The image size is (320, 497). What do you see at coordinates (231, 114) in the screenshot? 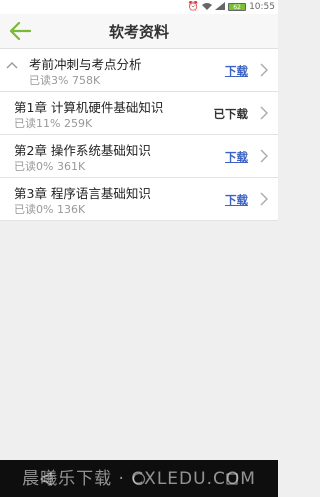
I see `downloaded-status: 已下载` at bounding box center [231, 114].